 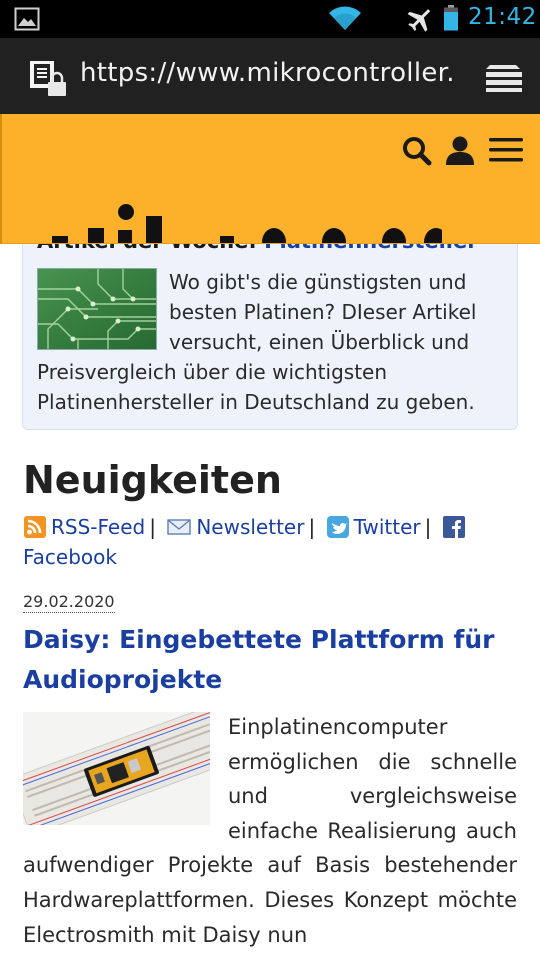 What do you see at coordinates (502, 17) in the screenshot?
I see `status-clock: 21:42` at bounding box center [502, 17].